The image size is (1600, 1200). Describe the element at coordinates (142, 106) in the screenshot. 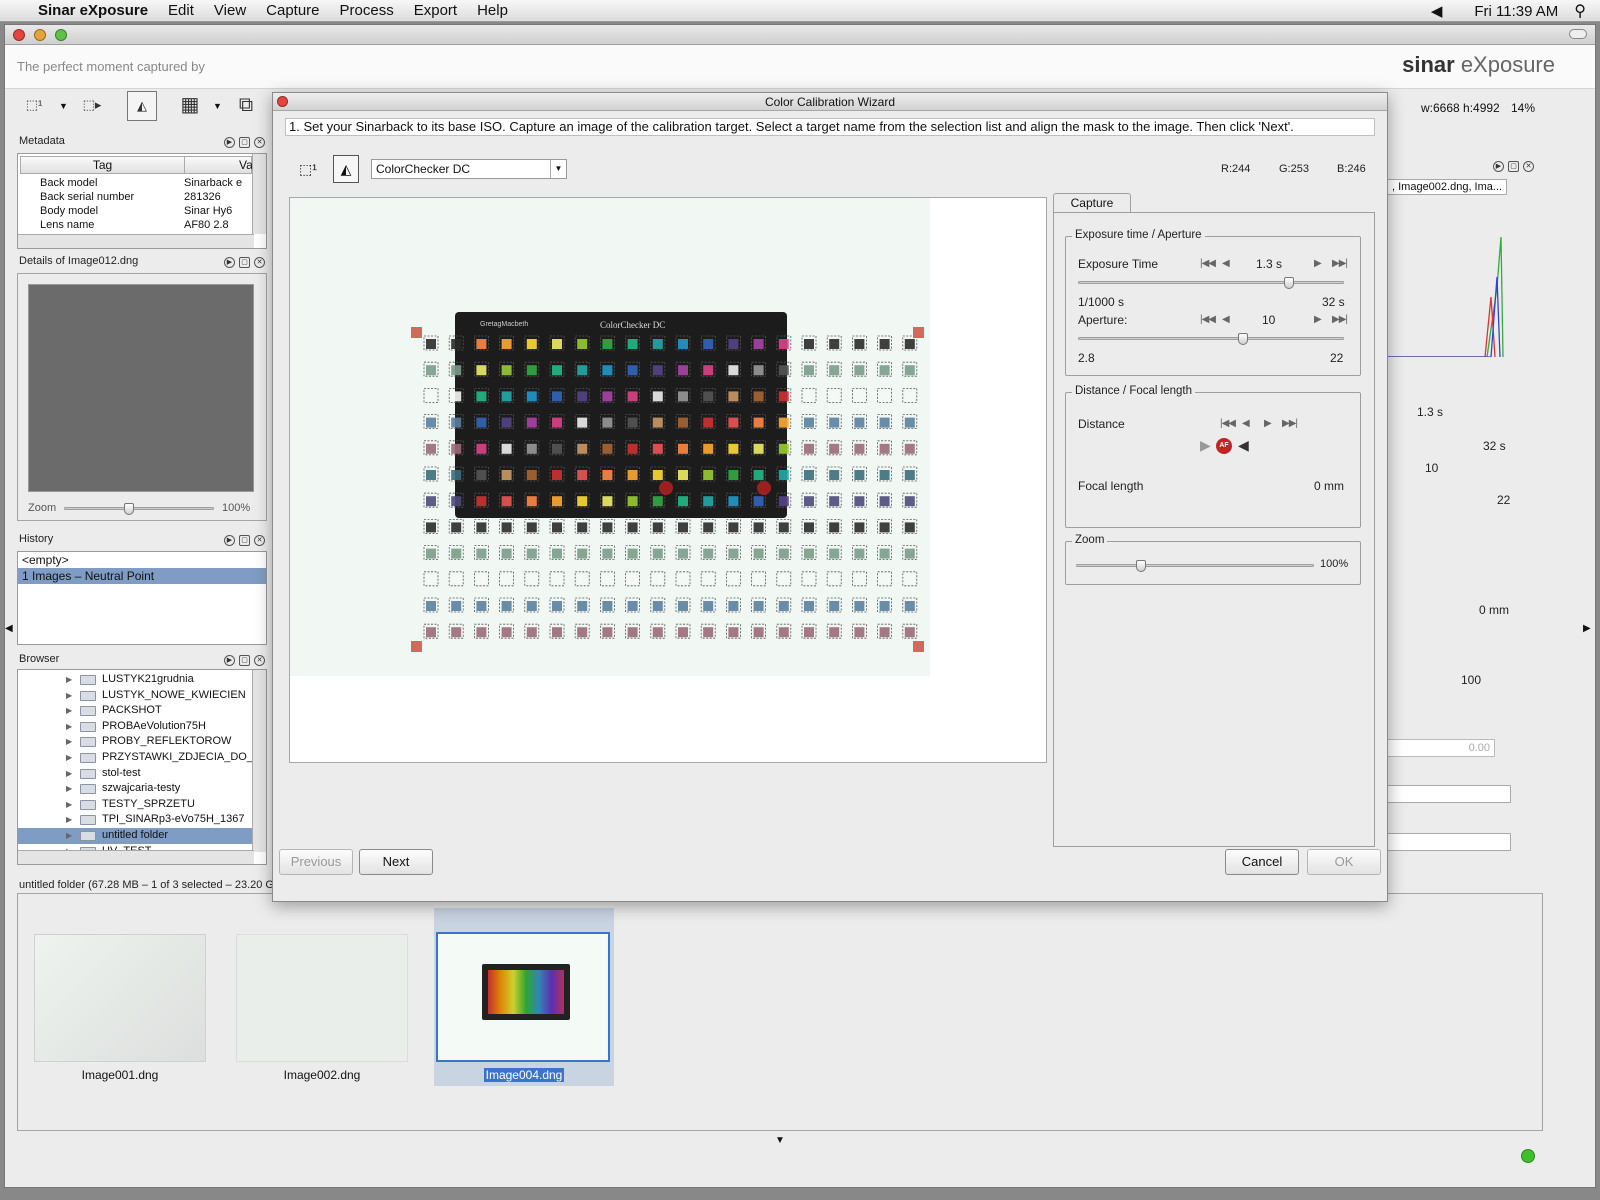

I see `calibration-target-icon: ◭` at that location.